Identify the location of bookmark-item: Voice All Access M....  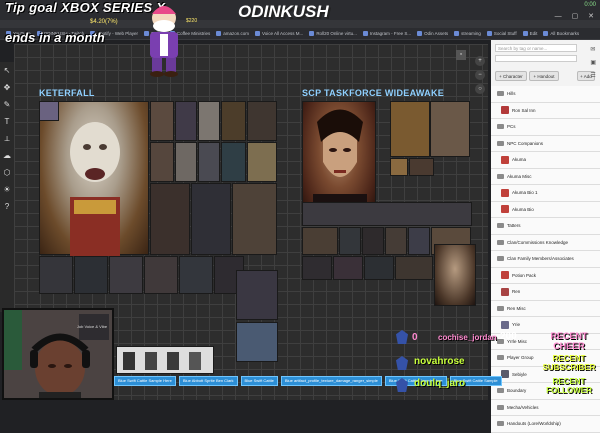
(279, 33).